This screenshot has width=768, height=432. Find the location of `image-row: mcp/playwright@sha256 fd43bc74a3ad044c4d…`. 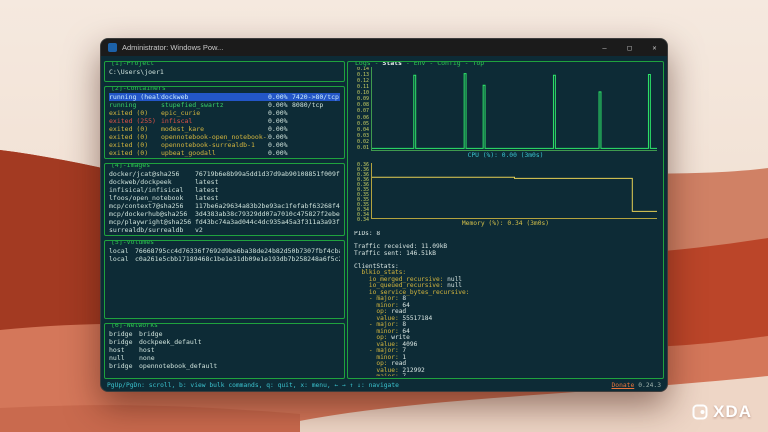

image-row: mcp/playwright@sha256 fd43bc74a3ad044c4d… is located at coordinates (224, 222).